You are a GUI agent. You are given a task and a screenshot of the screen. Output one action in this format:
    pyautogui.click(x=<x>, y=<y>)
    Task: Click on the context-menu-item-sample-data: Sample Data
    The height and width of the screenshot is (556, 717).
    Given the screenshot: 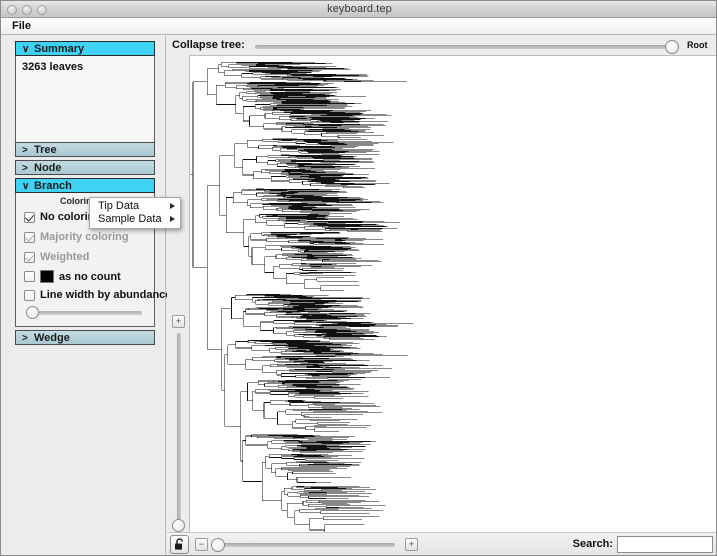 What is the action you would take?
    pyautogui.click(x=135, y=219)
    